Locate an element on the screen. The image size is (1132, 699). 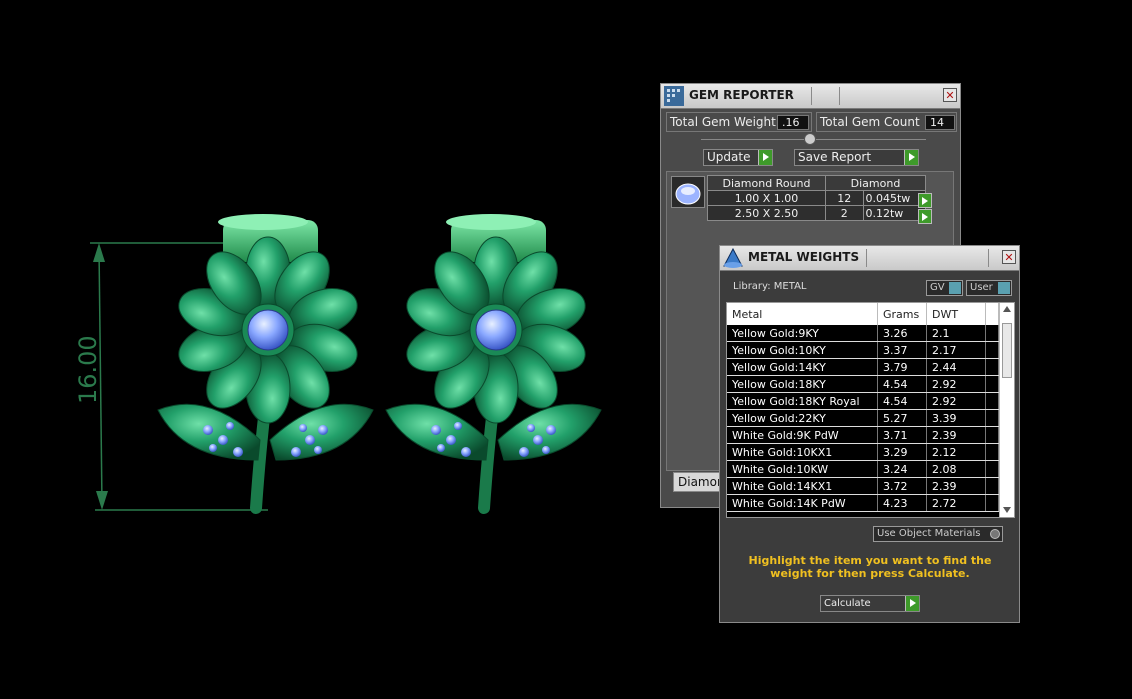
calculate-arrow-icon is located at coordinates (912, 603).